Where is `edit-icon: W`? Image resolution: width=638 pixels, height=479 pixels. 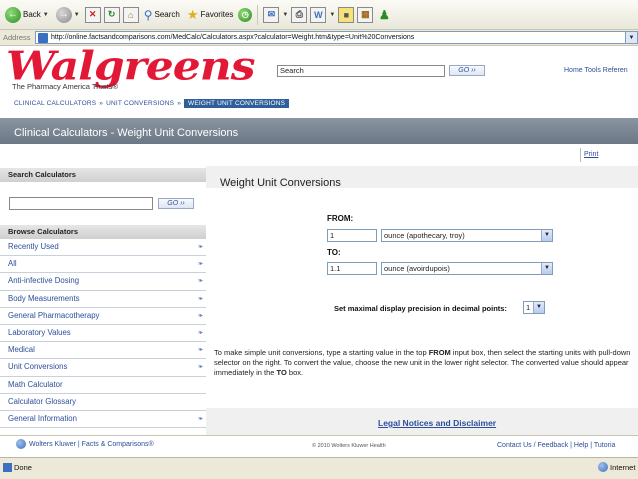 edit-icon: W is located at coordinates (318, 14).